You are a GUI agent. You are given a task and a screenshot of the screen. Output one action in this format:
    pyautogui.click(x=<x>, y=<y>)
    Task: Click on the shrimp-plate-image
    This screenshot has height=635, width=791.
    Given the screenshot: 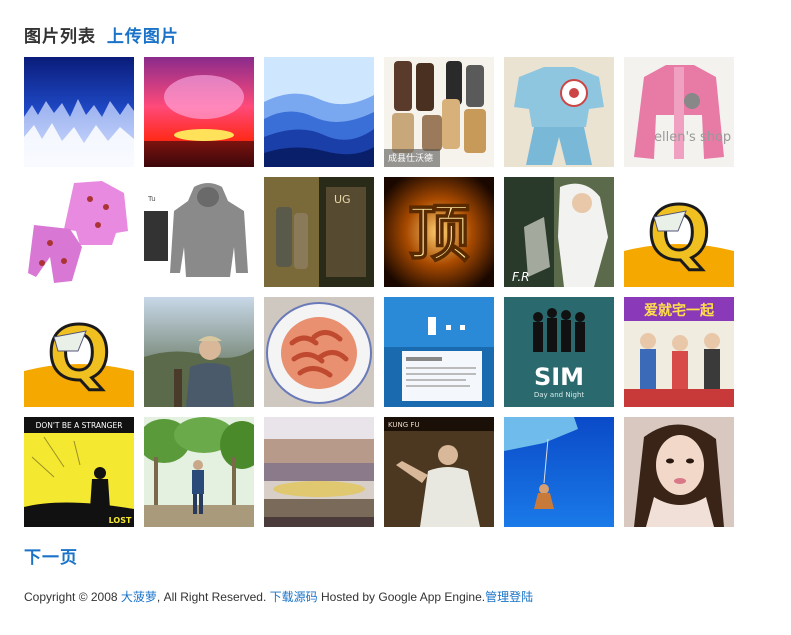 What is the action you would take?
    pyautogui.click(x=319, y=352)
    